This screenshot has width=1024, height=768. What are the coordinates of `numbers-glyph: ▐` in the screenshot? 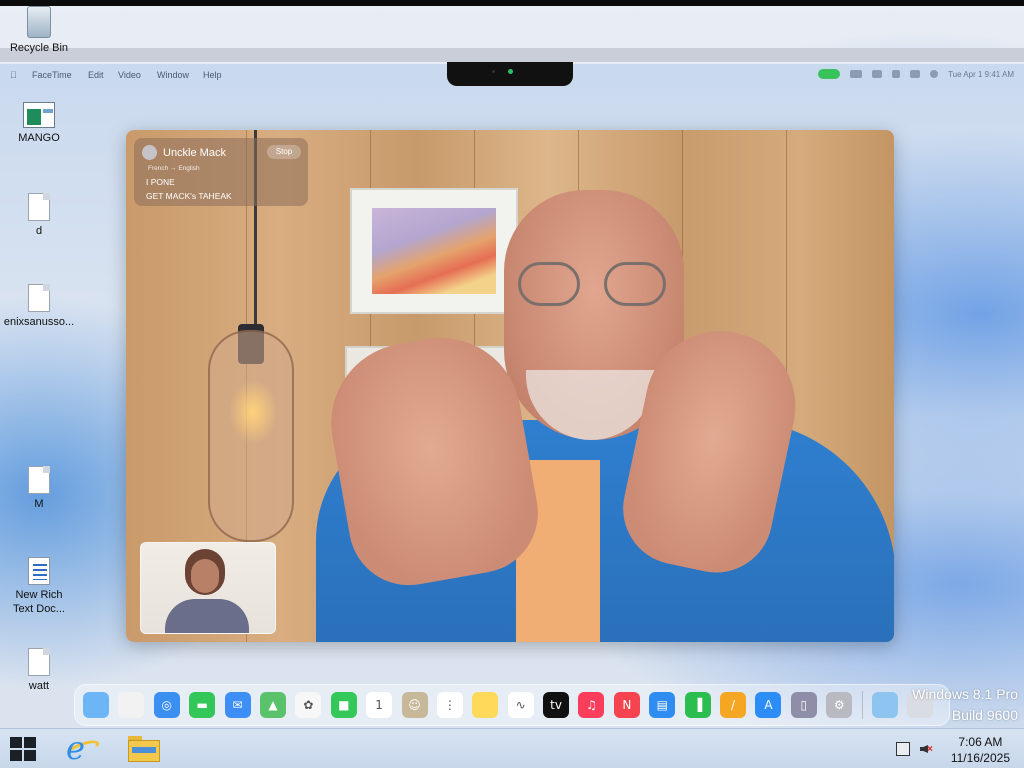 It's located at (698, 705).